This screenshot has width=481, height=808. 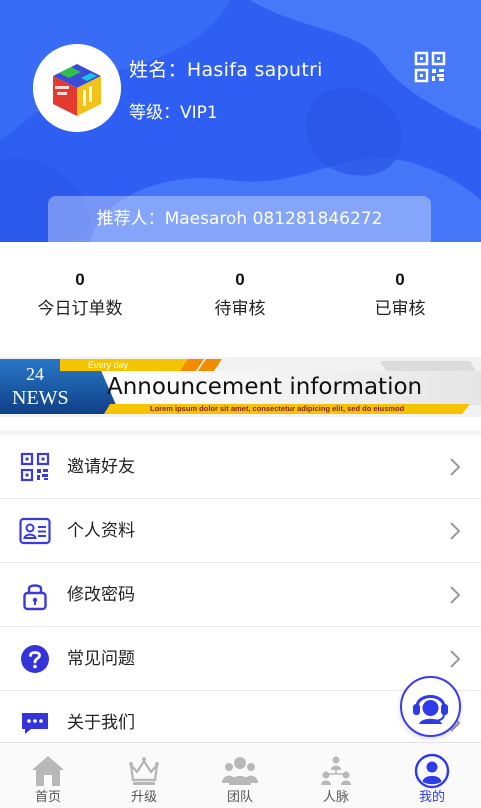 I want to click on chat-icon, so click(x=35, y=723).